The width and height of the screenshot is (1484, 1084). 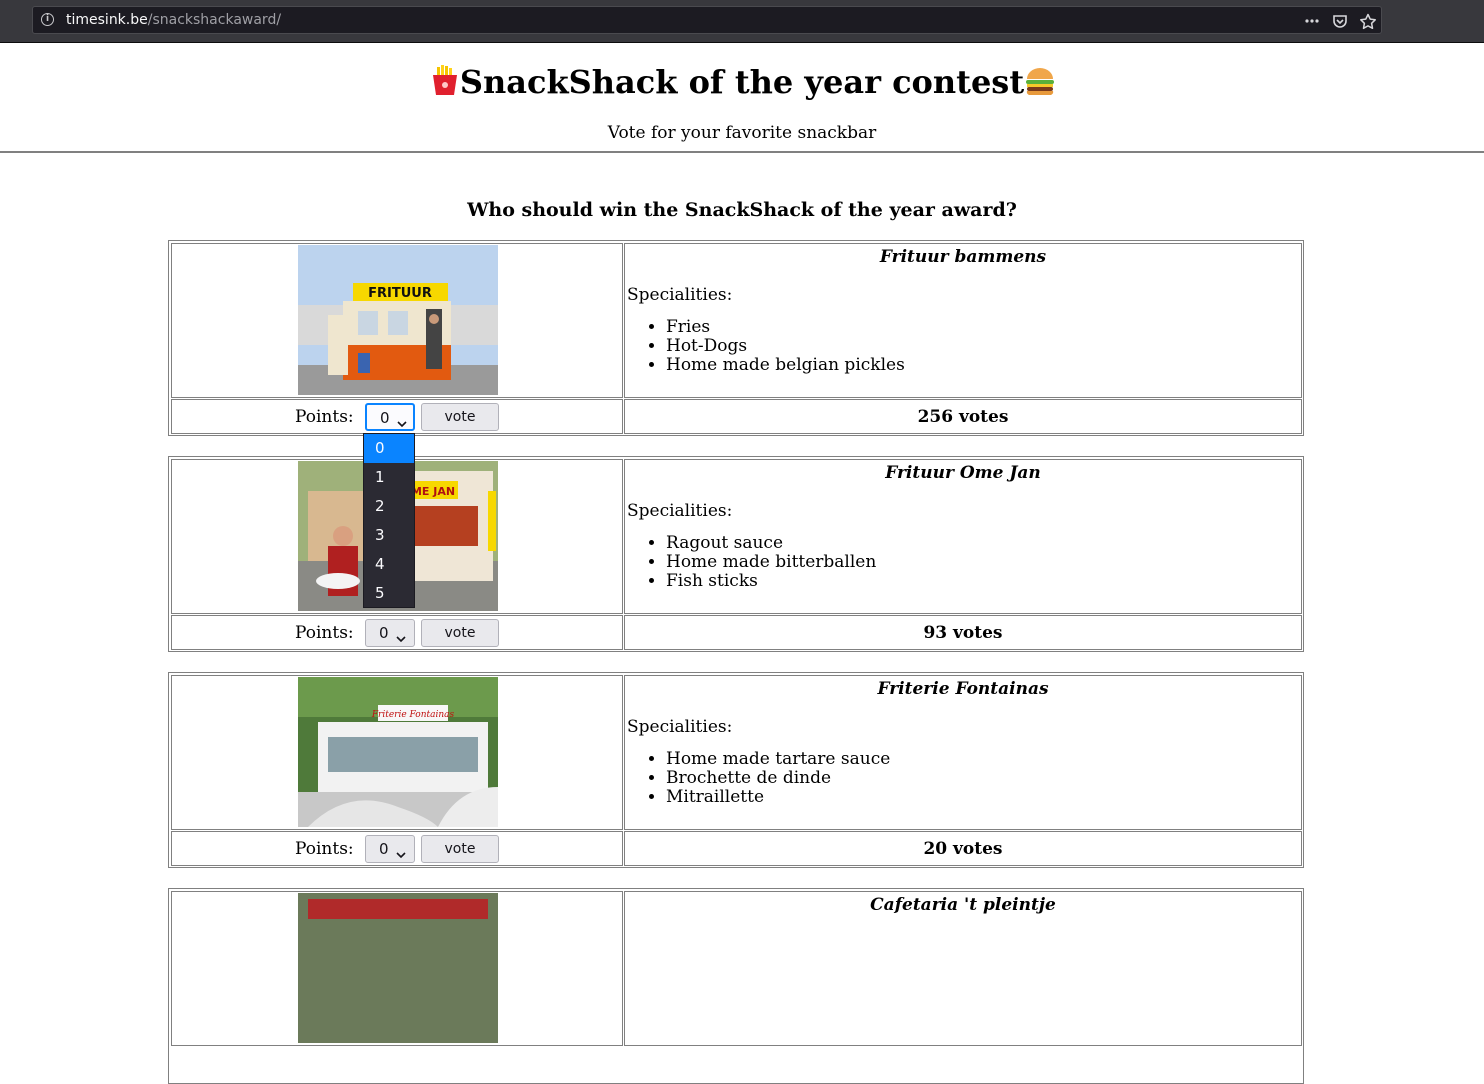 I want to click on speciality-item: Fries, so click(x=785, y=327).